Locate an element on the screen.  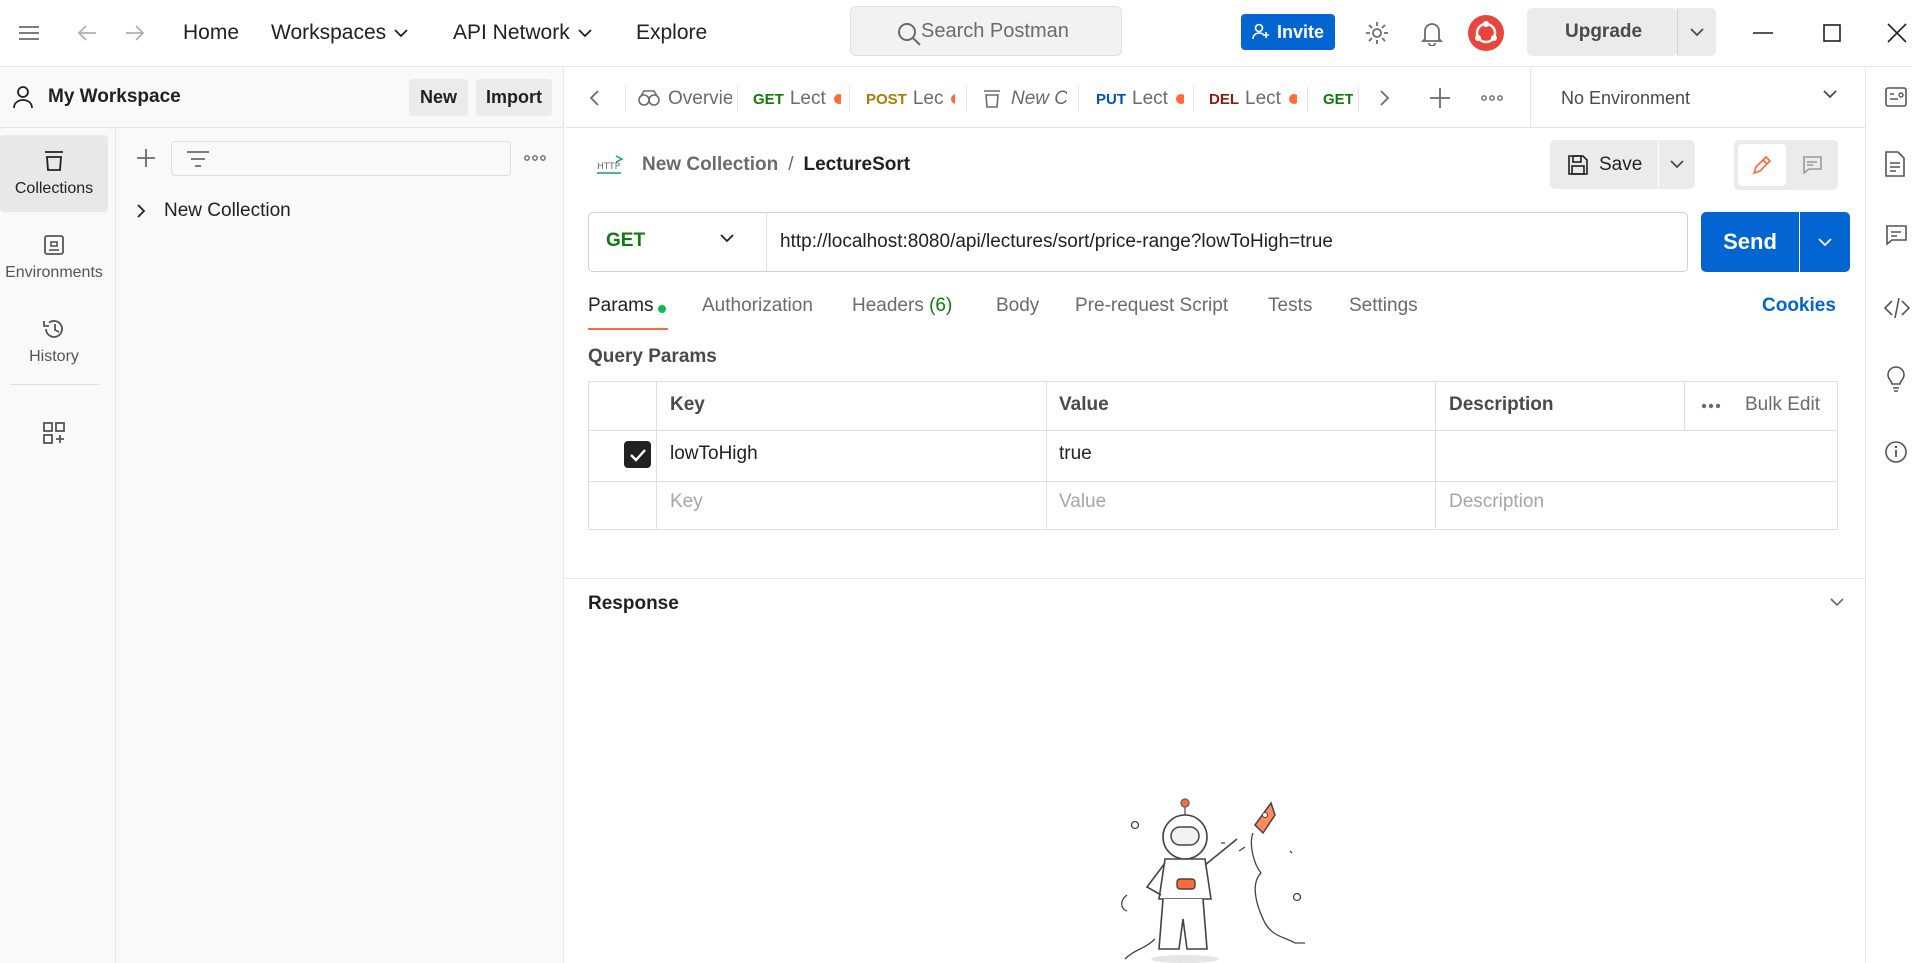
more-options-icon is located at coordinates (535, 158).